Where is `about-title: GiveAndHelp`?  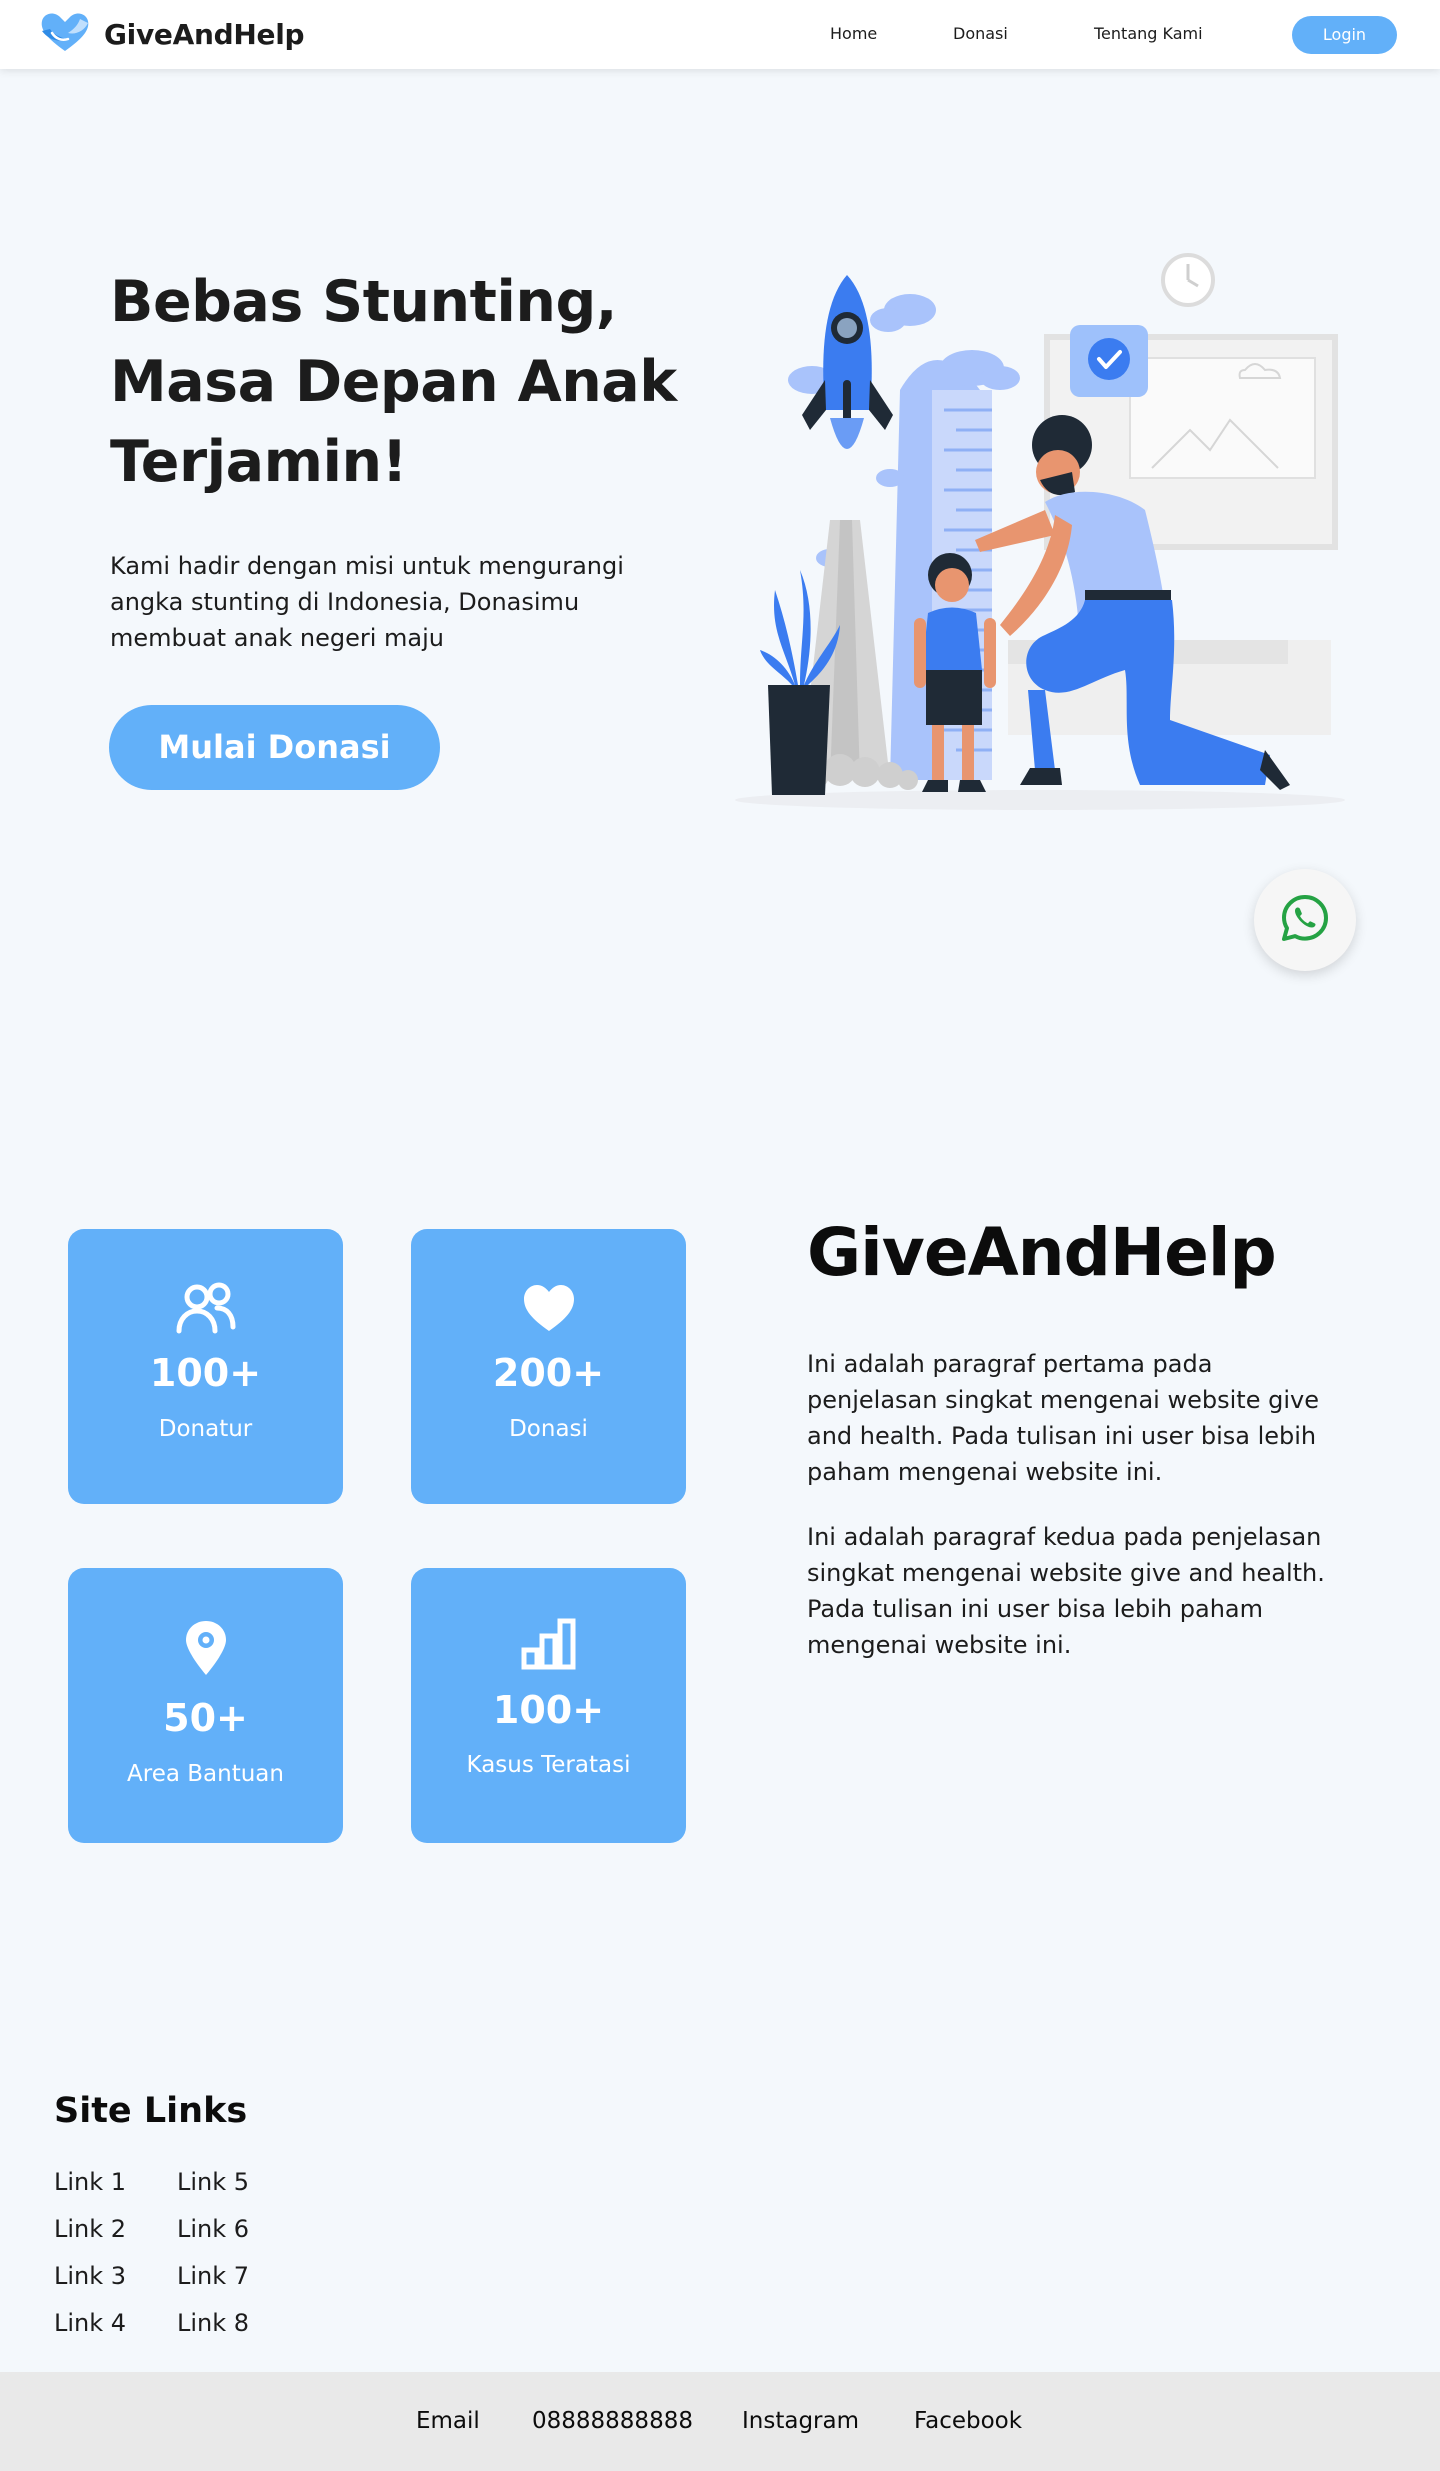 about-title: GiveAndHelp is located at coordinates (1042, 1252).